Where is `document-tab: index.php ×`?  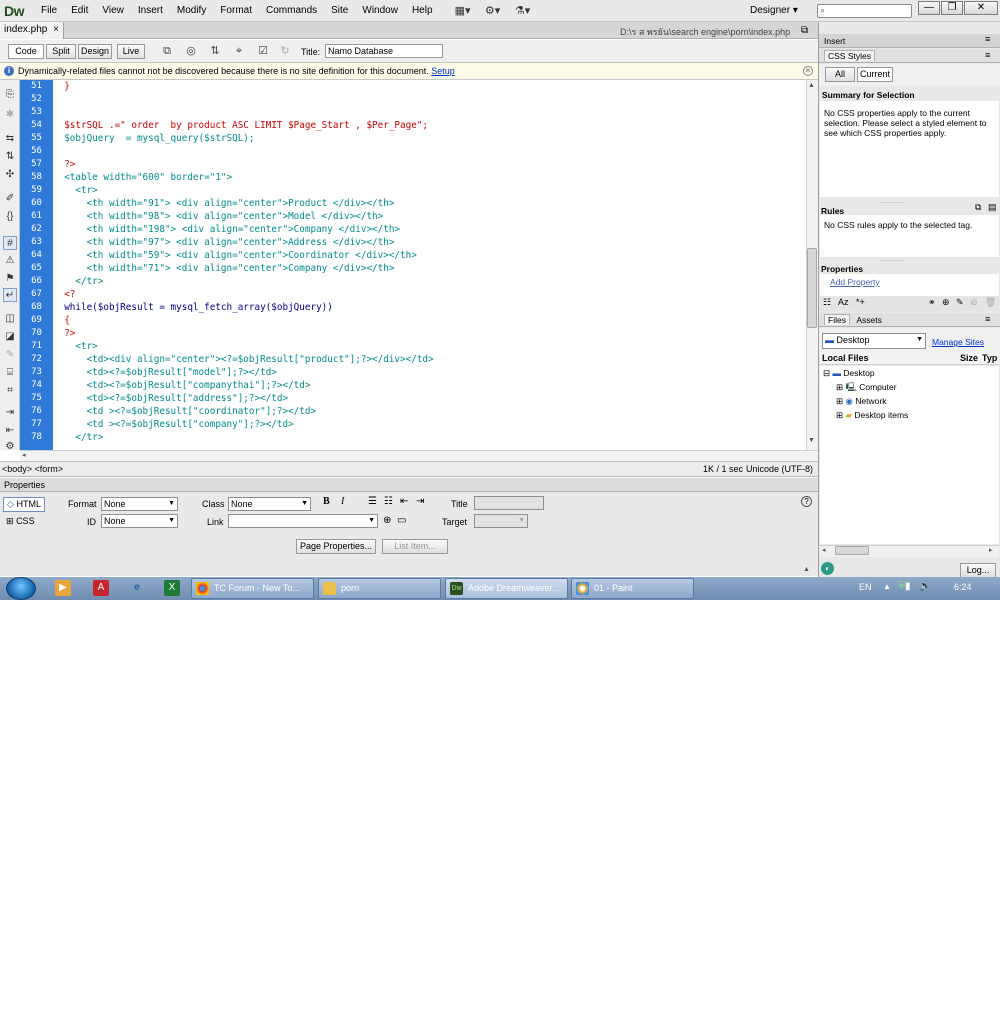
document-tab: index.php × is located at coordinates (32, 30).